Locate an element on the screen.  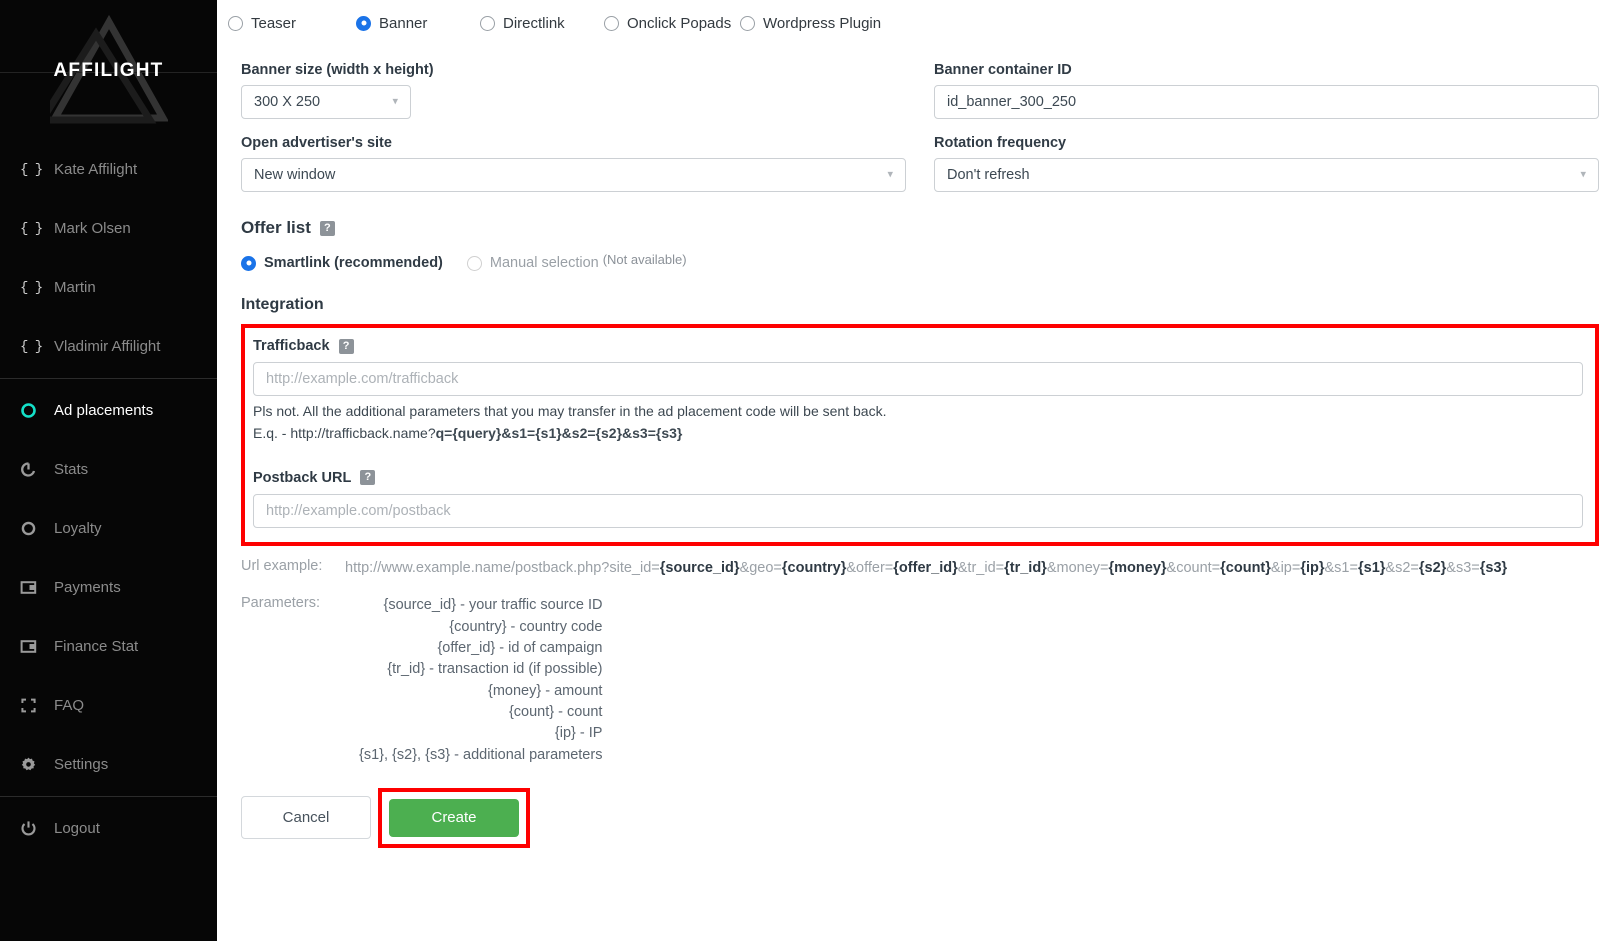
rotation-frequency-field: Rotation frequency Don't refresh ▾ is located at coordinates (1266, 155).